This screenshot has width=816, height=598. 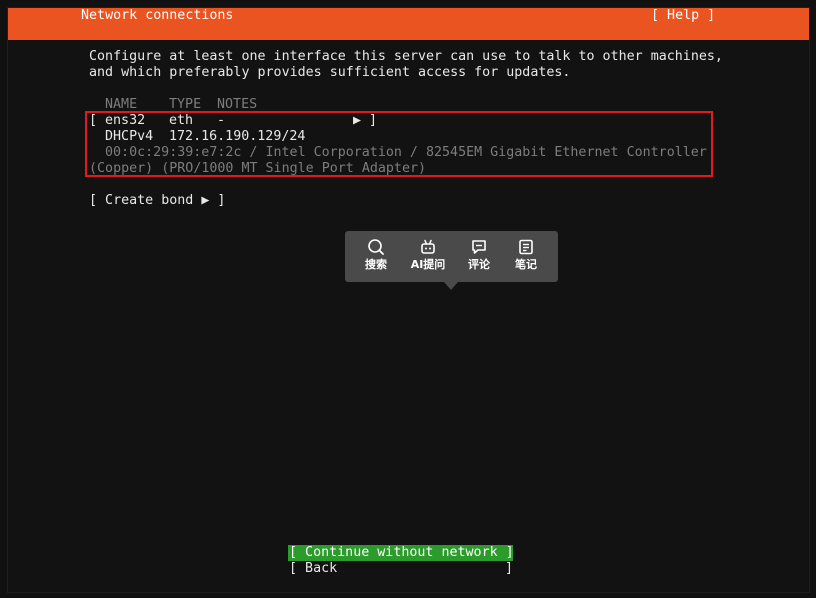 I want to click on back-button: [ Back, so click(x=313, y=569).